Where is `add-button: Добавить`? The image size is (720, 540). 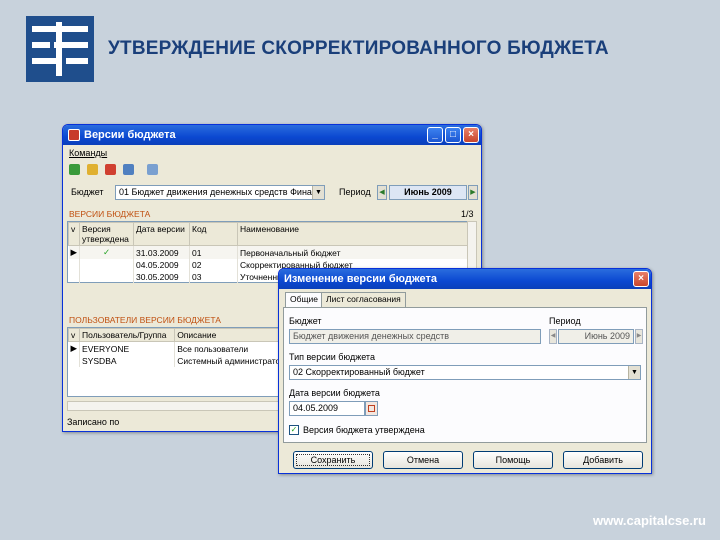
add-button: Добавить is located at coordinates (603, 460).